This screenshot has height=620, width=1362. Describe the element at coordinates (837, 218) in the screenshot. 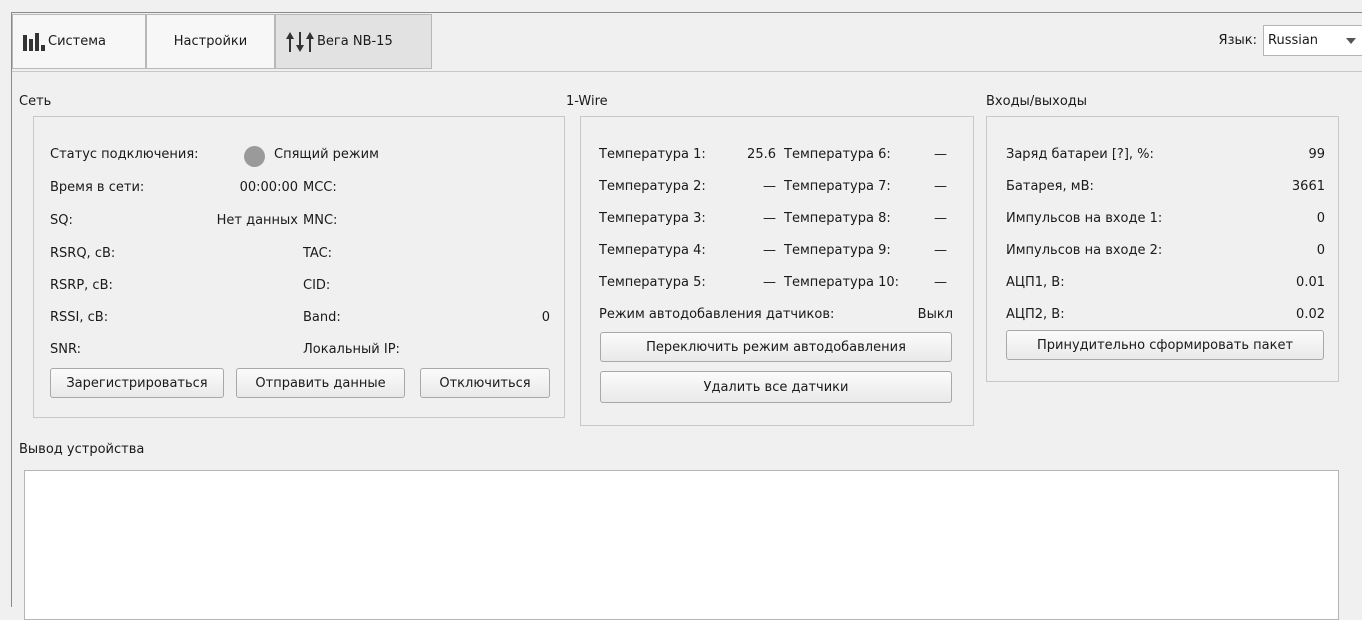

I see `temp8-label: Температура 8:` at that location.